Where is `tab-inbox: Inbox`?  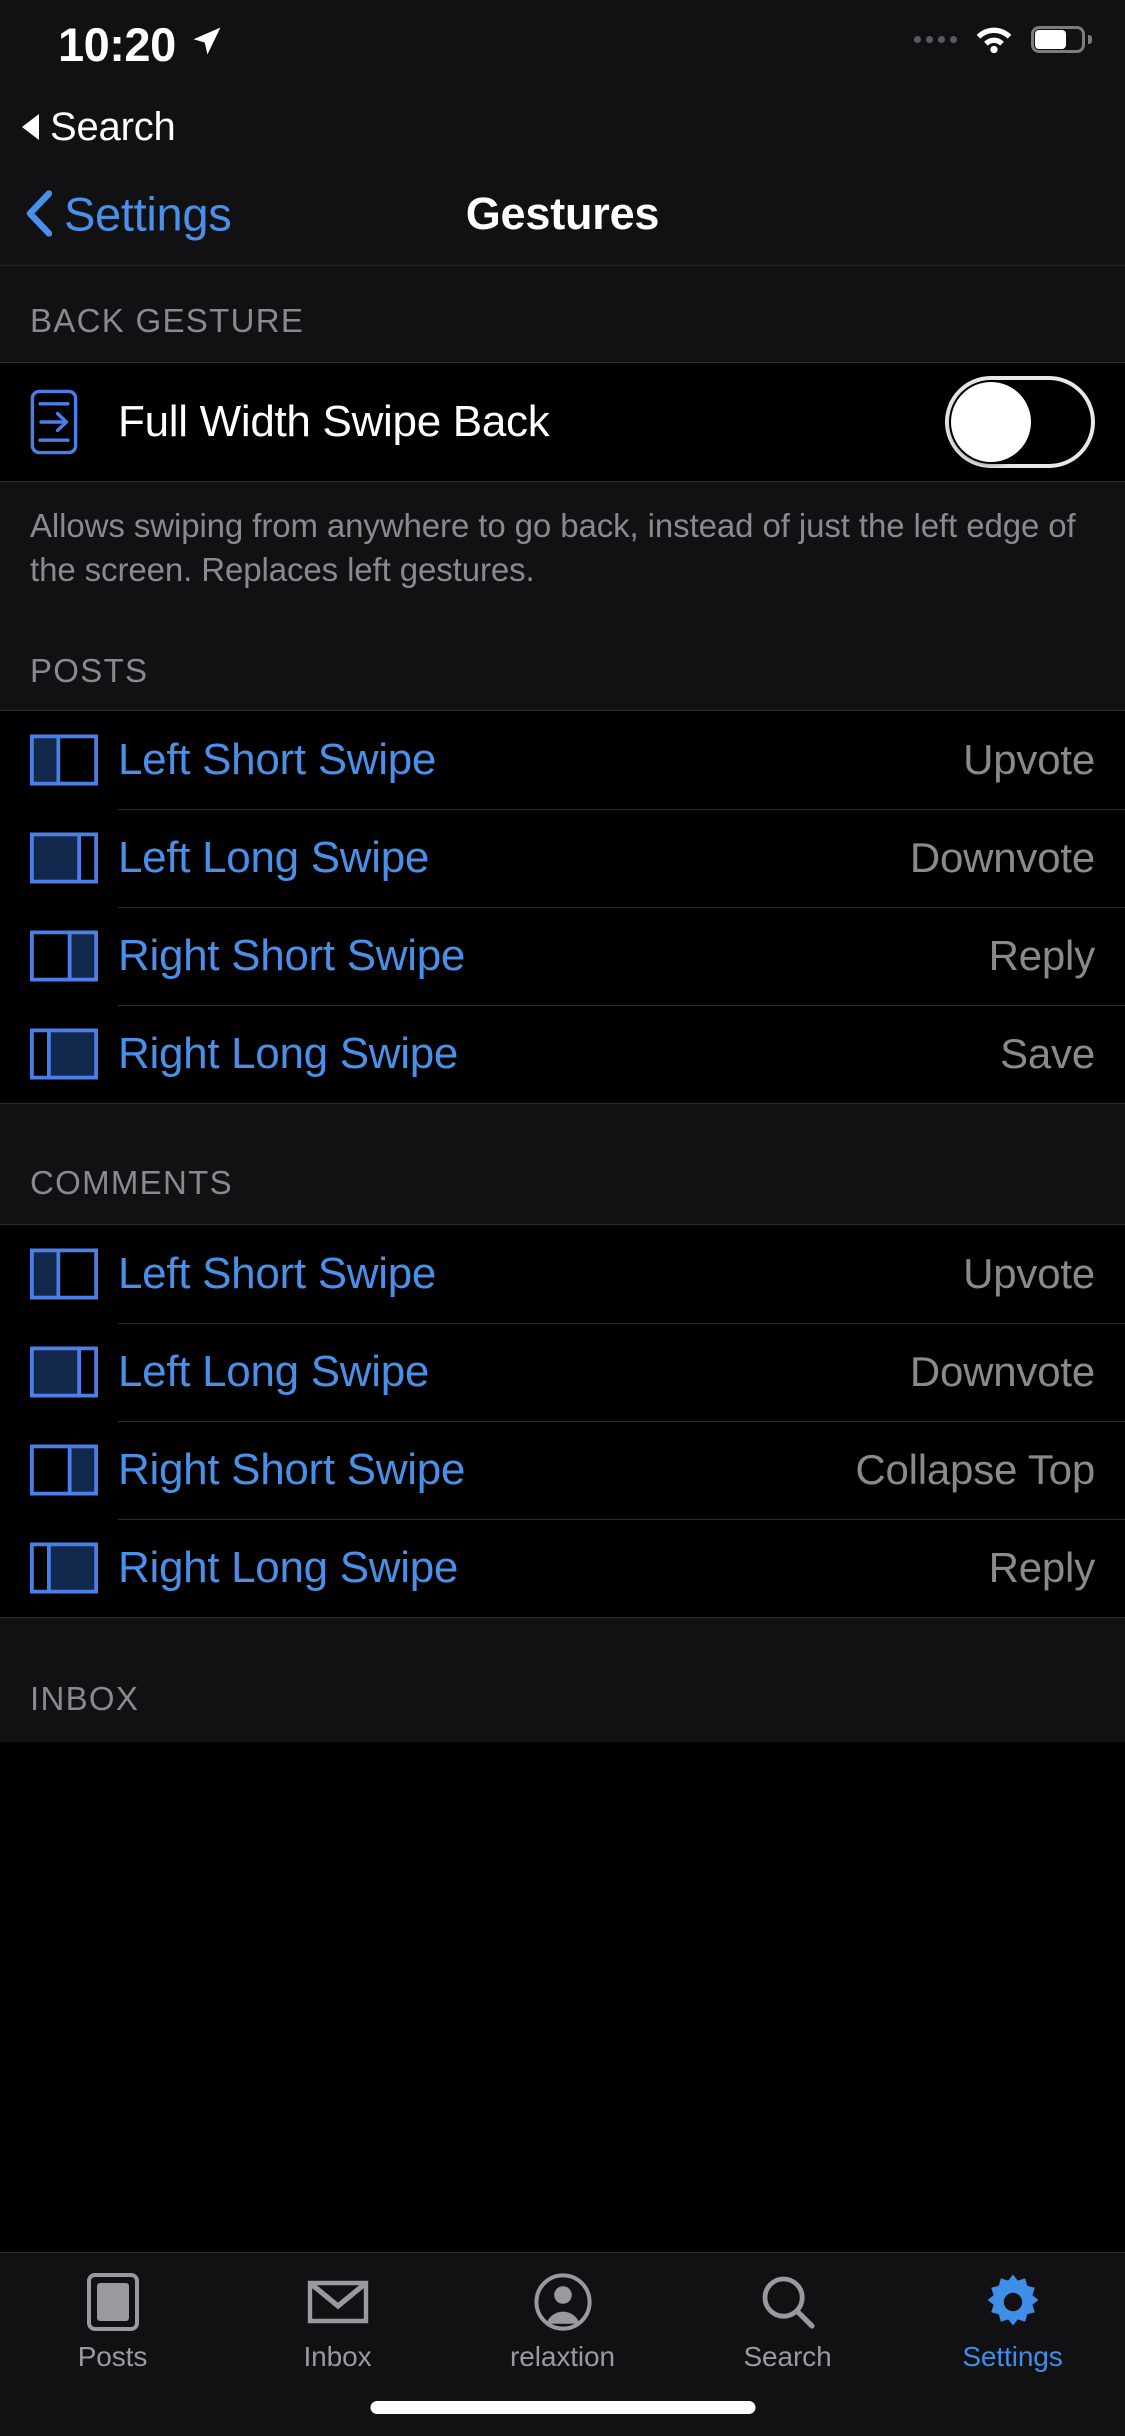 tab-inbox: Inbox is located at coordinates (337, 2322).